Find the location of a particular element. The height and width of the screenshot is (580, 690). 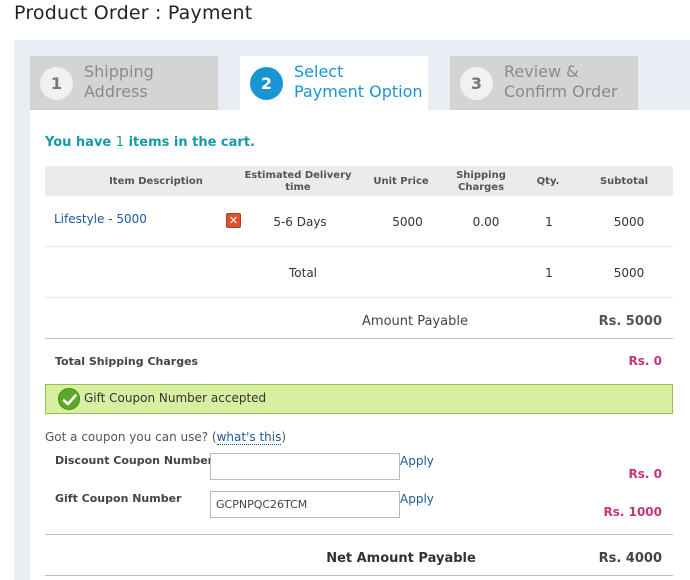

unit-price: 5000 is located at coordinates (407, 222).